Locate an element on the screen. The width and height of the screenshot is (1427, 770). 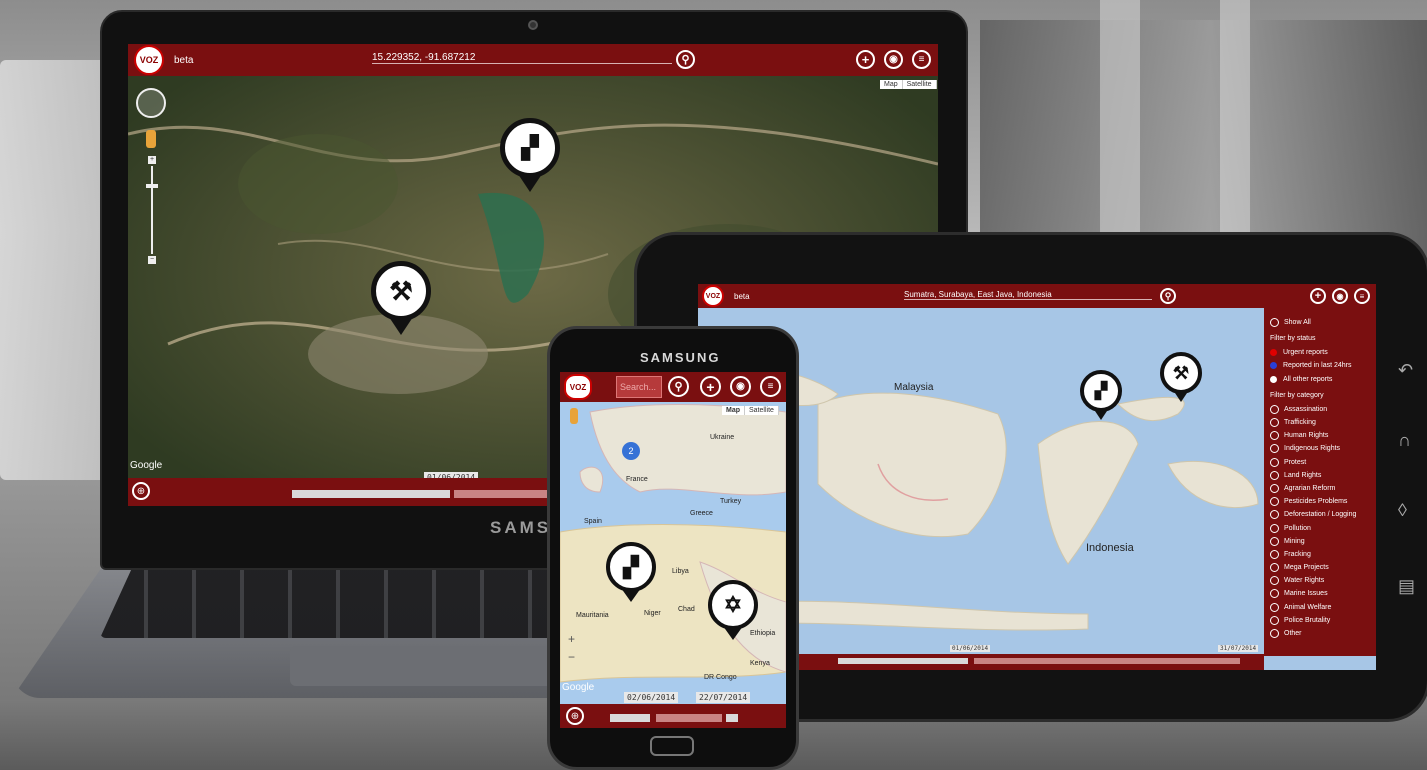
status-filter-item: All other reports is located at coordinates (1320, 379).